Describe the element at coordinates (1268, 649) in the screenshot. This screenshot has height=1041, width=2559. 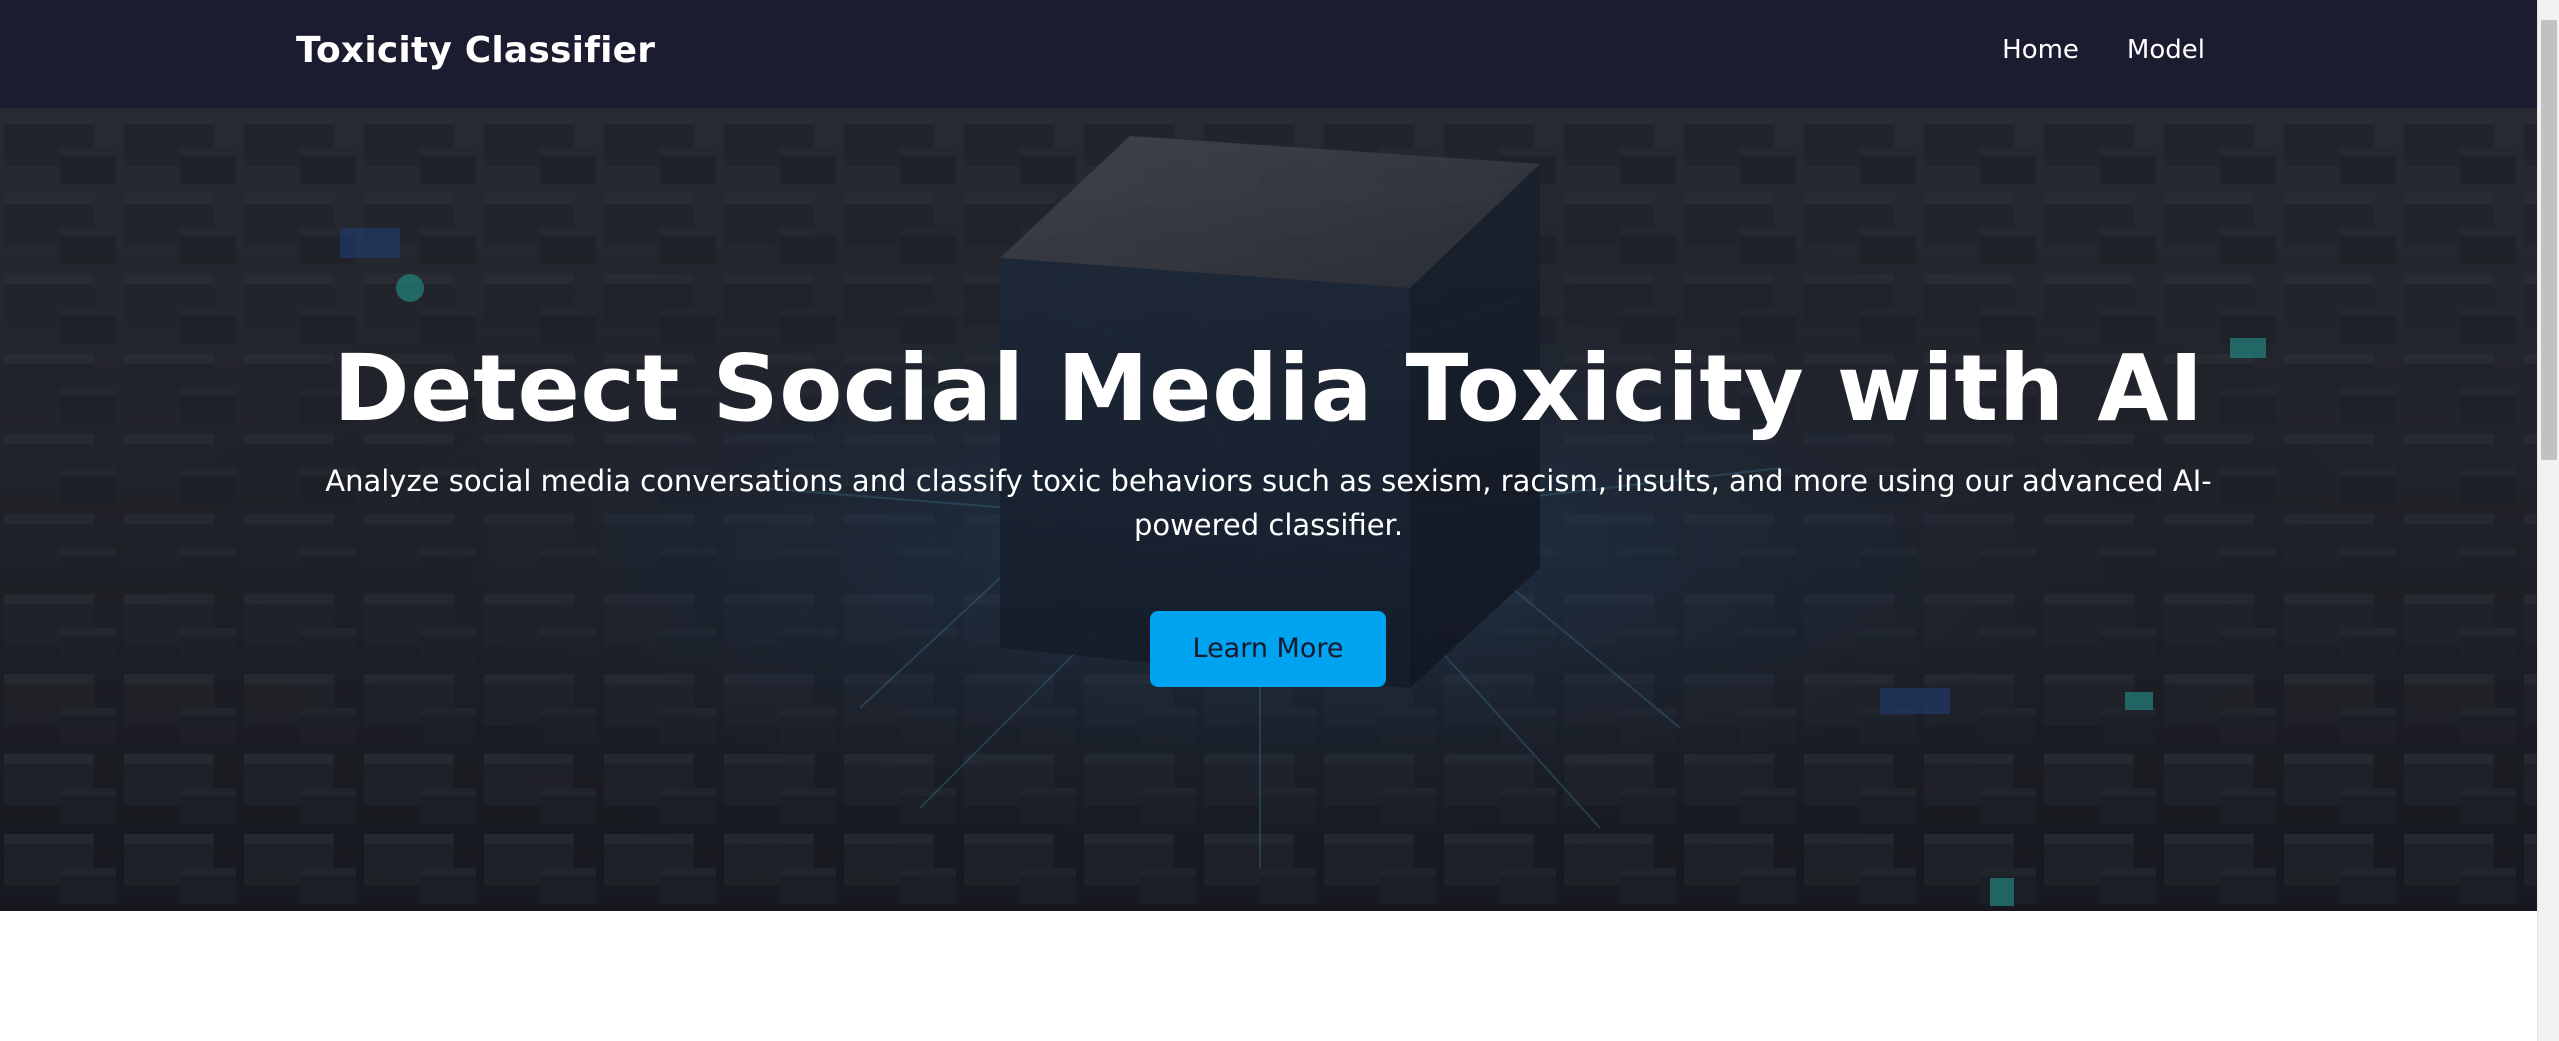
I see `learn-more-button: Learn More` at that location.